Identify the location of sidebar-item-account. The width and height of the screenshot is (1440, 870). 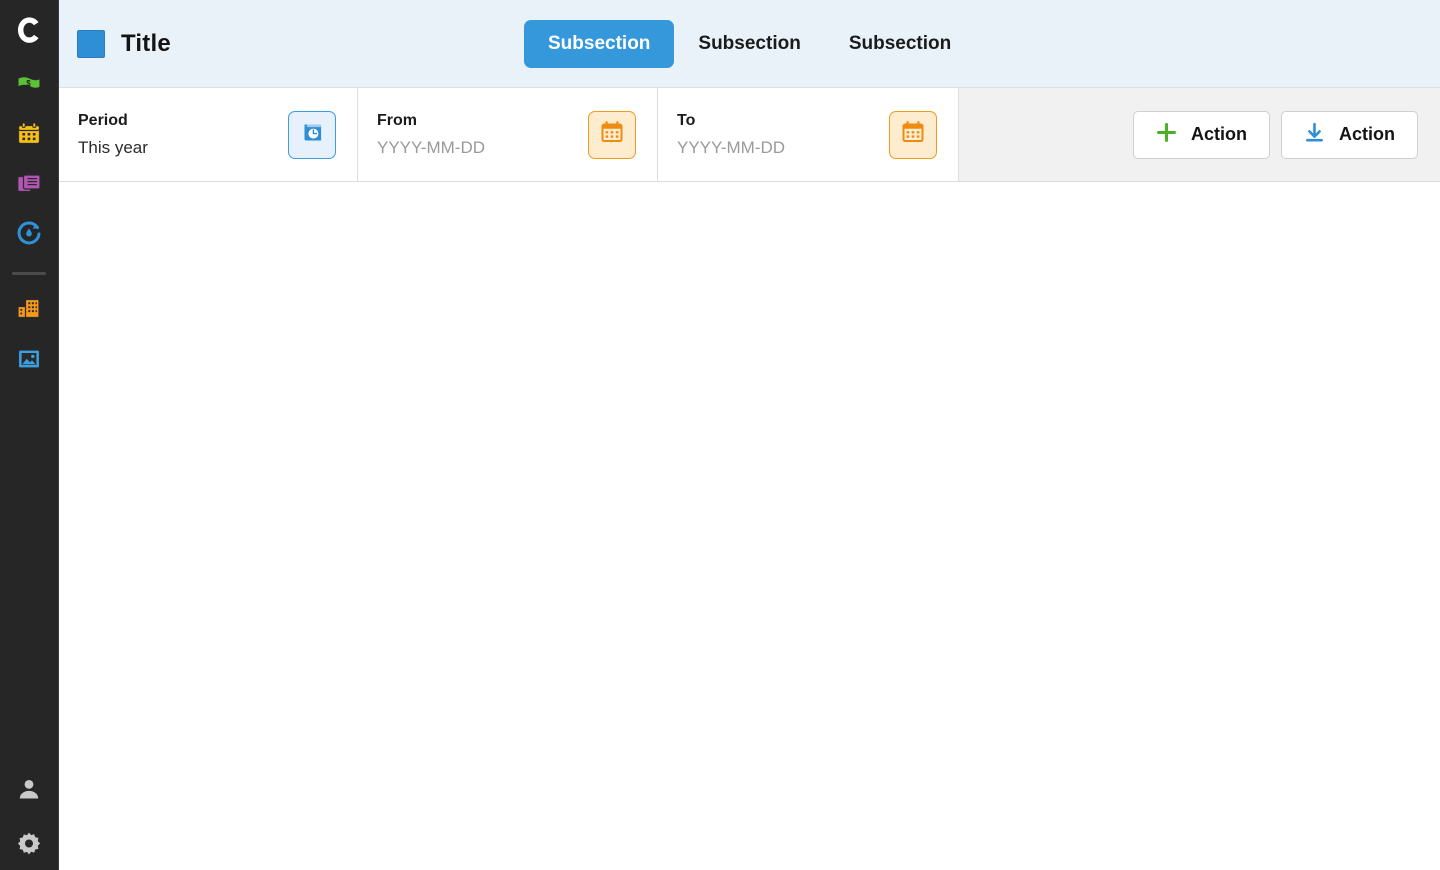
(29, 791).